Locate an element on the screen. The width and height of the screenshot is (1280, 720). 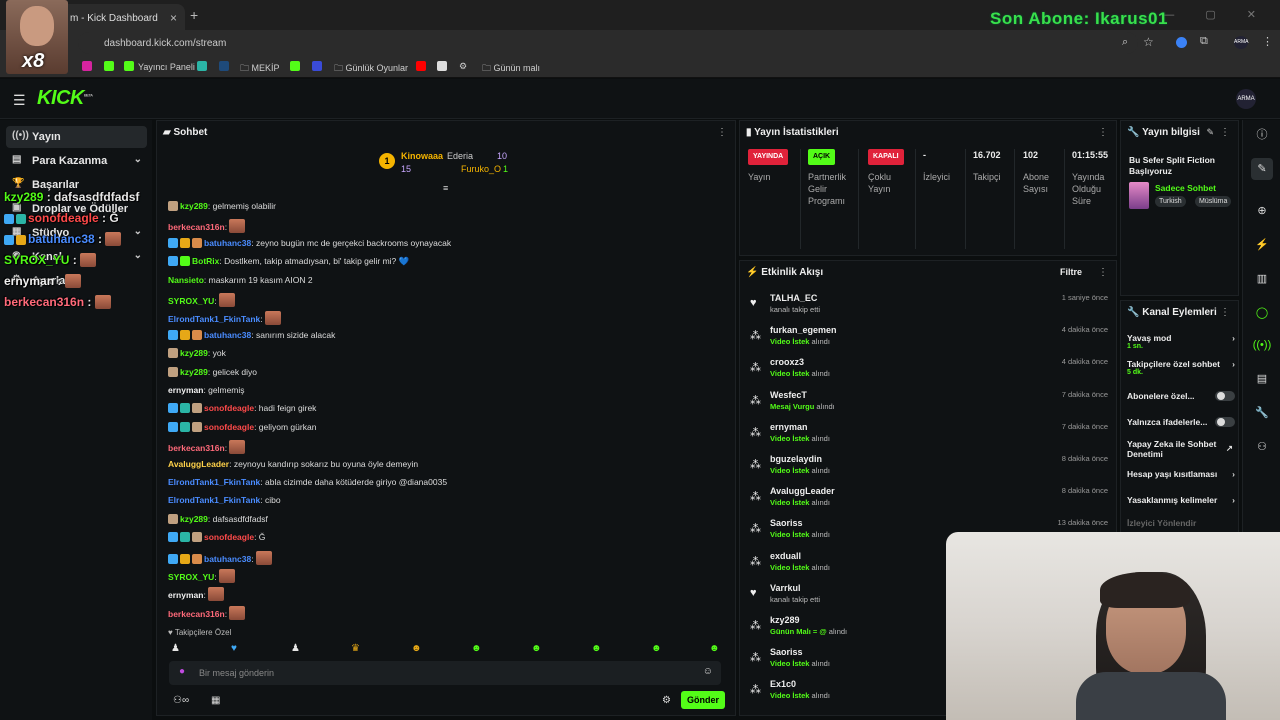
activity-item: ♥ TALHA_EC kanalı takip etti 1 saniye önce is located at coordinates (929, 308).